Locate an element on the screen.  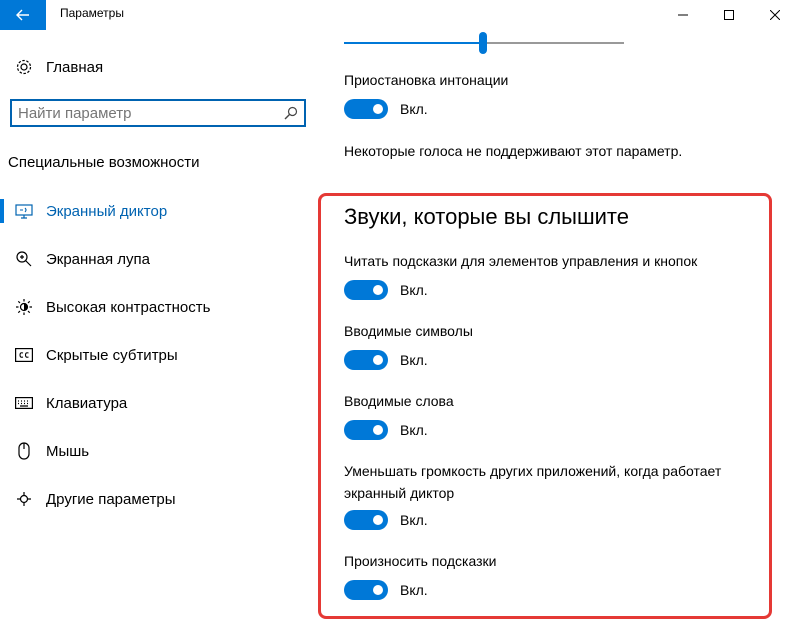
search-input is located at coordinates (143, 113).